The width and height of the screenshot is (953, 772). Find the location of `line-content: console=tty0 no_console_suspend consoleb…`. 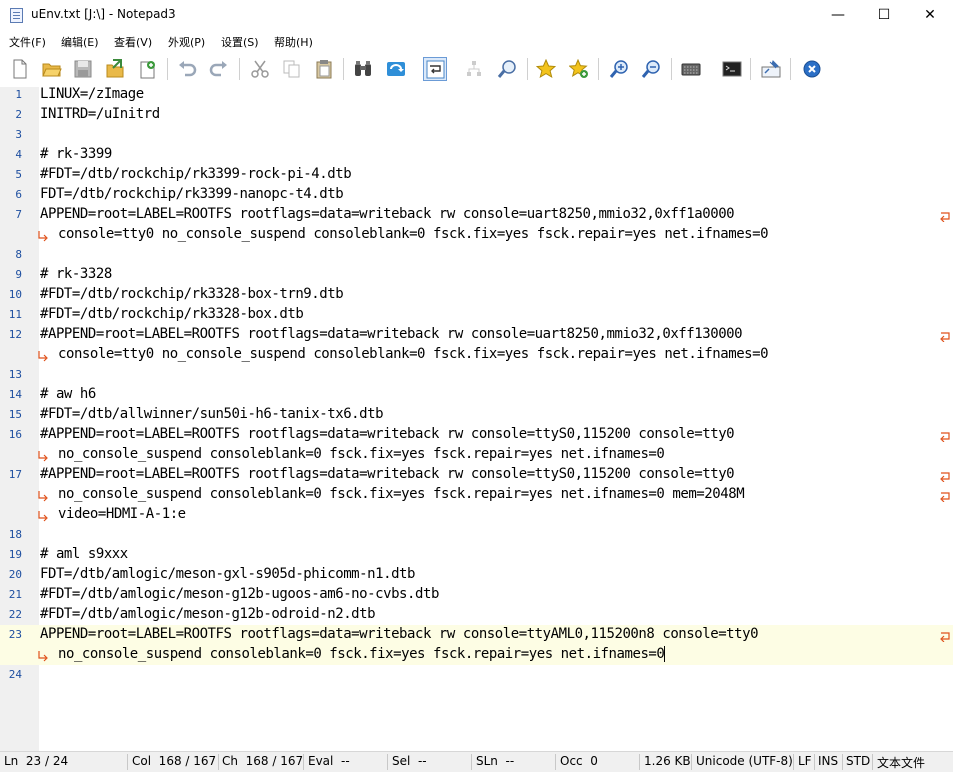

line-content: console=tty0 no_console_suspend consoleb… is located at coordinates (413, 234).